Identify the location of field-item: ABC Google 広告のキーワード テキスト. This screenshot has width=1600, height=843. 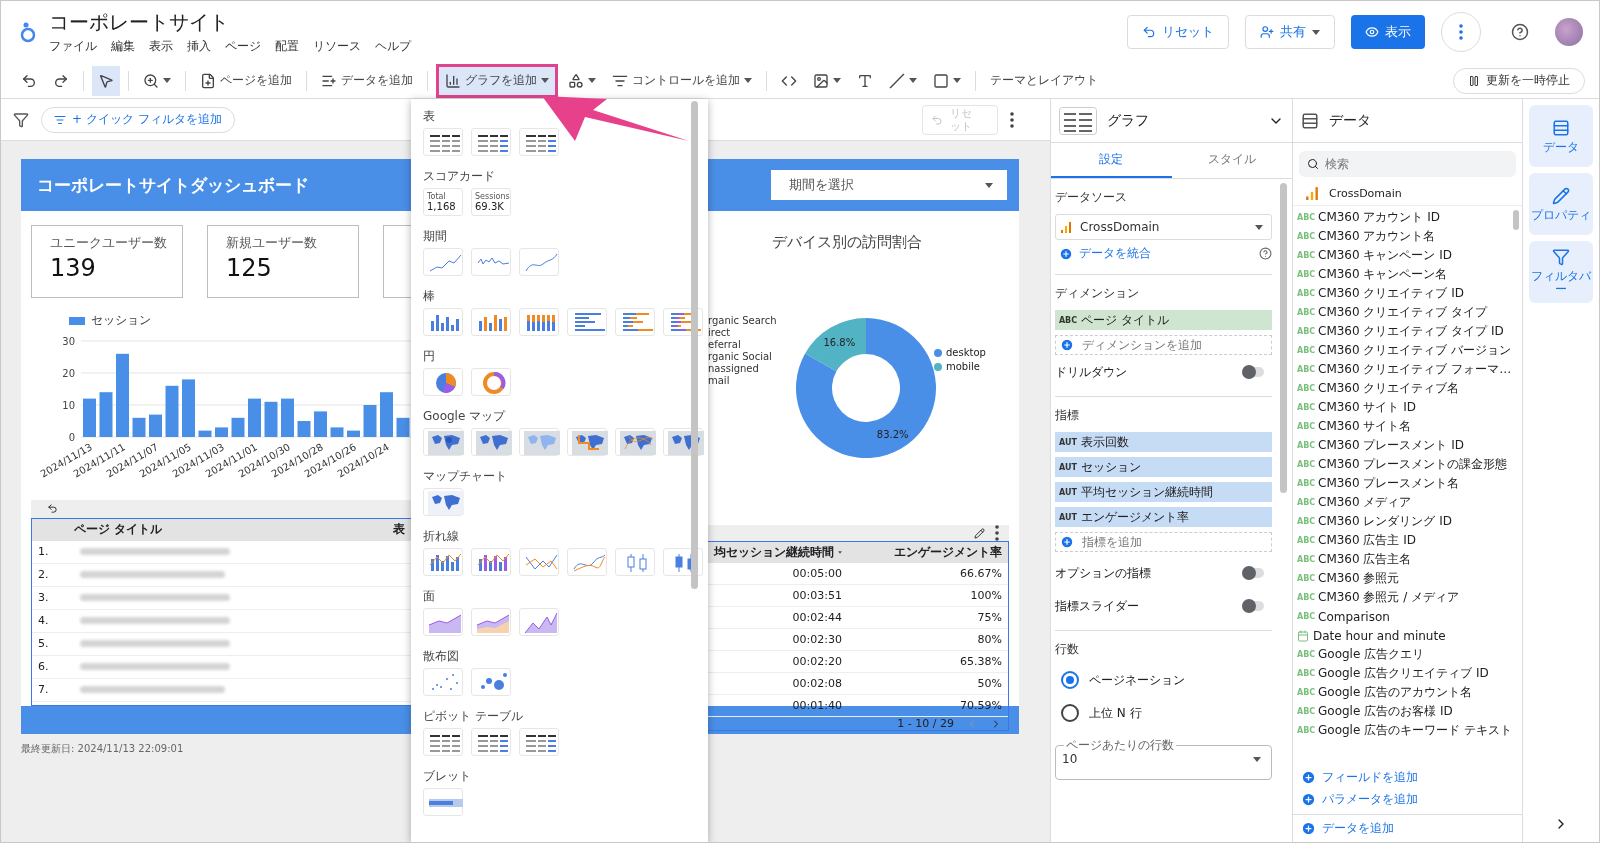
(1409, 730).